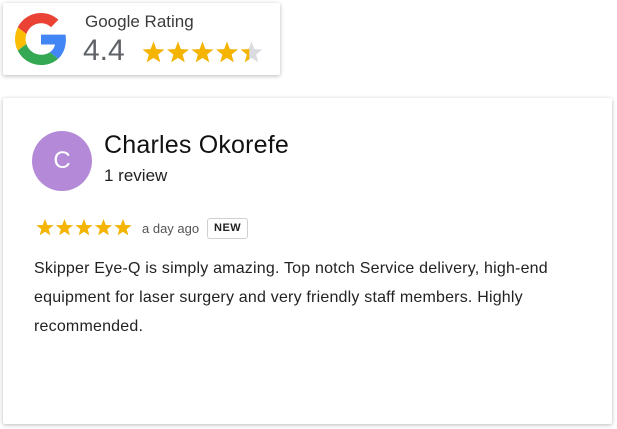 Image resolution: width=617 pixels, height=429 pixels. What do you see at coordinates (141, 39) in the screenshot?
I see `google-rating-badge: Google Rating 4.4` at bounding box center [141, 39].